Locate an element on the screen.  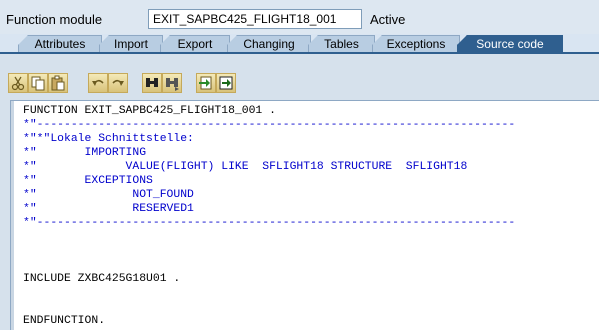
code-line: INCLUDE ZXBC425G18U01 . is located at coordinates (102, 279).